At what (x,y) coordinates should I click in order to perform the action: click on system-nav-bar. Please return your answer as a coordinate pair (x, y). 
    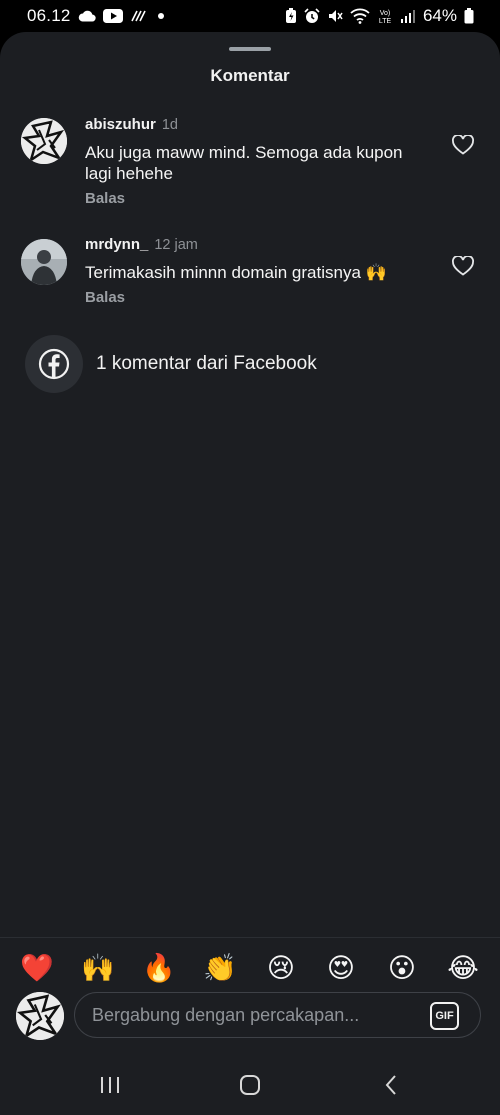
    Looking at the image, I should click on (250, 1083).